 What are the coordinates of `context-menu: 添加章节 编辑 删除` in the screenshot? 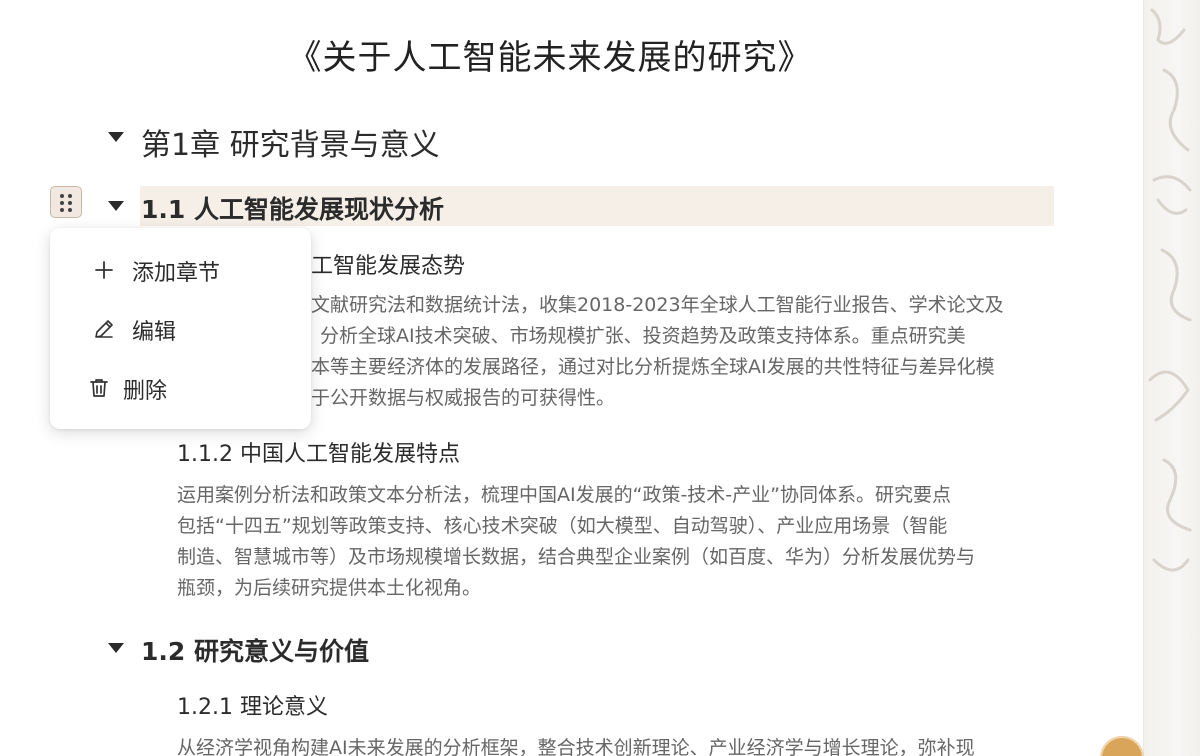 It's located at (180, 328).